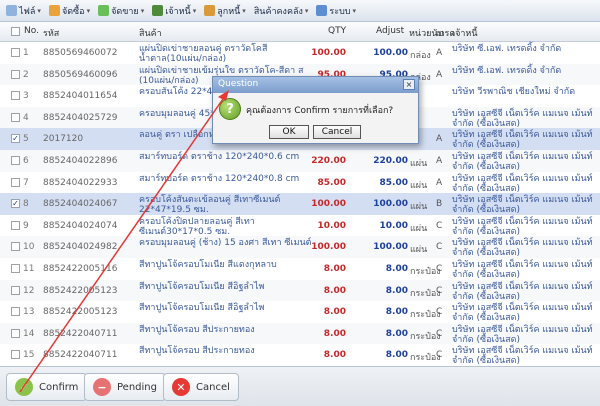 Image resolution: width=600 pixels, height=406 pixels. What do you see at coordinates (507, 49) in the screenshot?
I see `creditor-name: บริษัท ซี.เอฟ. เทรดดิ้ง จำกัด` at bounding box center [507, 49].